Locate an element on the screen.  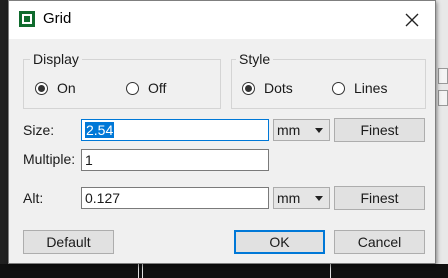
alt-unit-value: mm is located at coordinates (289, 198).